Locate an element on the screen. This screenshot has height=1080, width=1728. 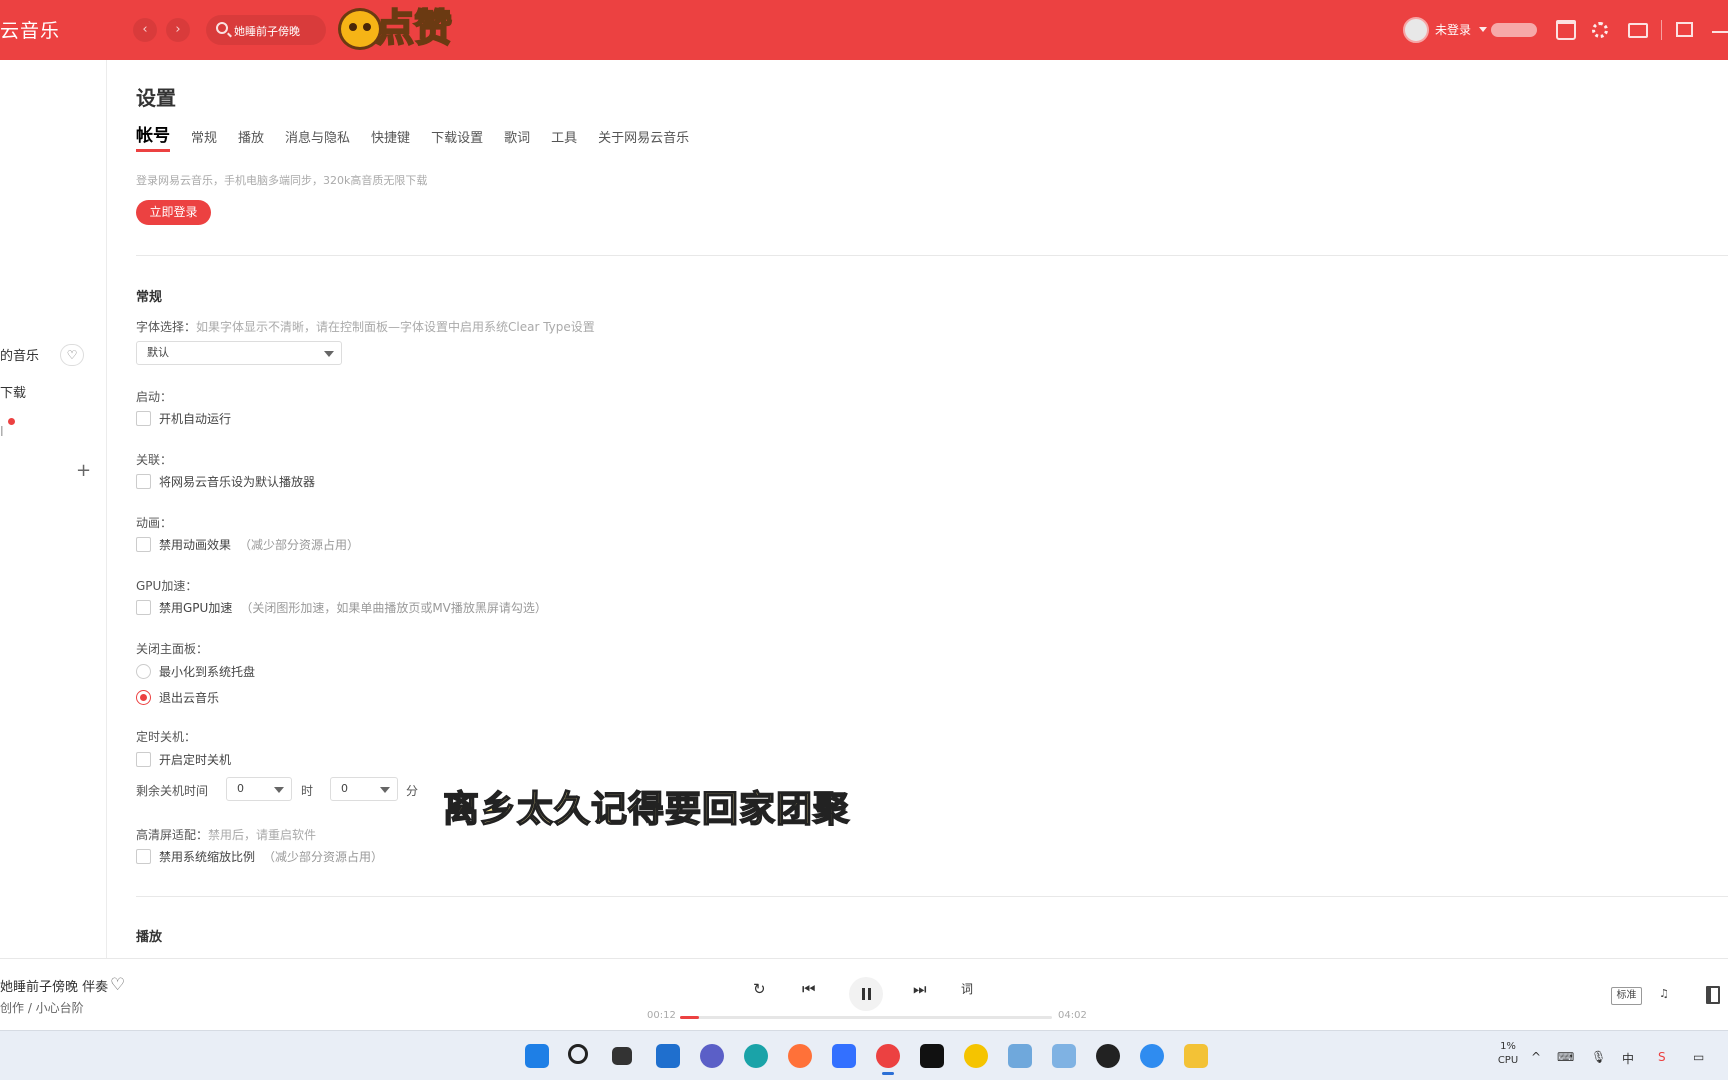
capcut-icon is located at coordinates (932, 1056).